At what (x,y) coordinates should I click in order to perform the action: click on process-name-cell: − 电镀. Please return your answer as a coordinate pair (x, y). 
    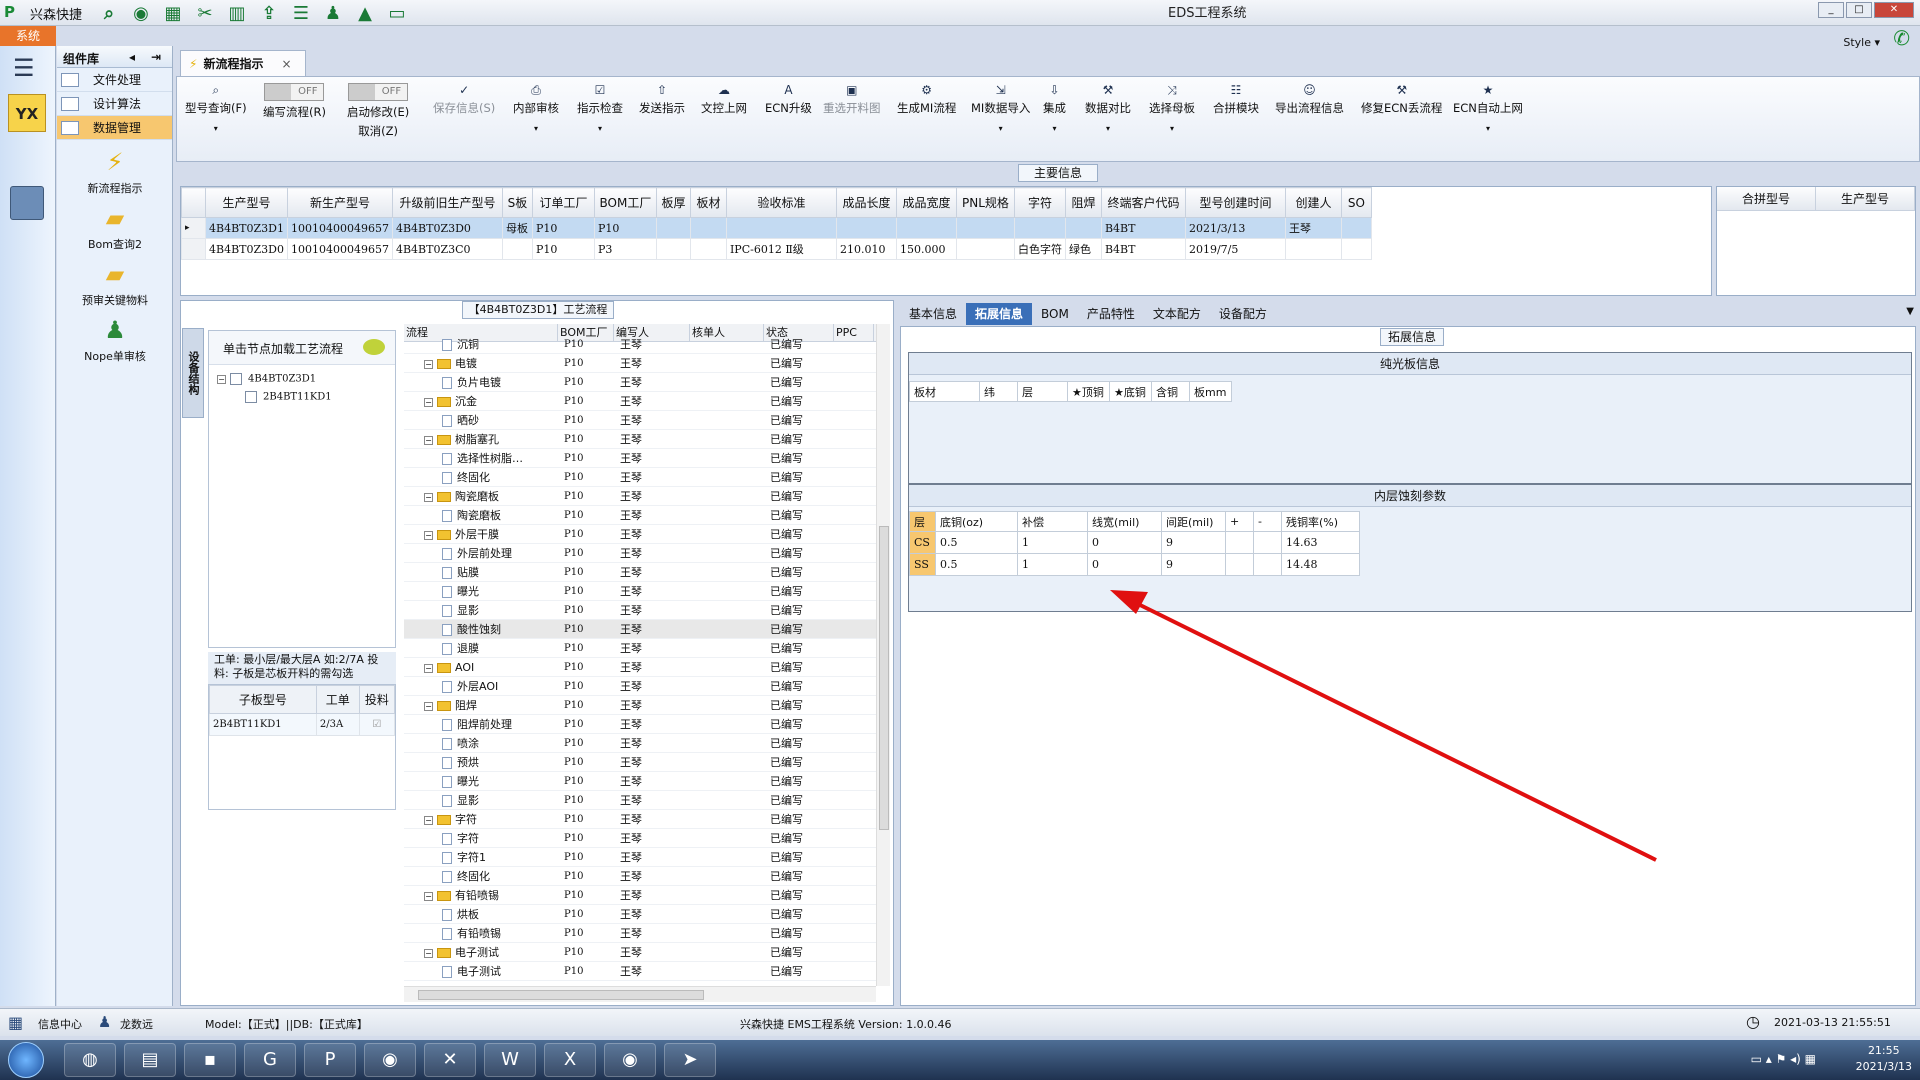
    Looking at the image, I should click on (481, 363).